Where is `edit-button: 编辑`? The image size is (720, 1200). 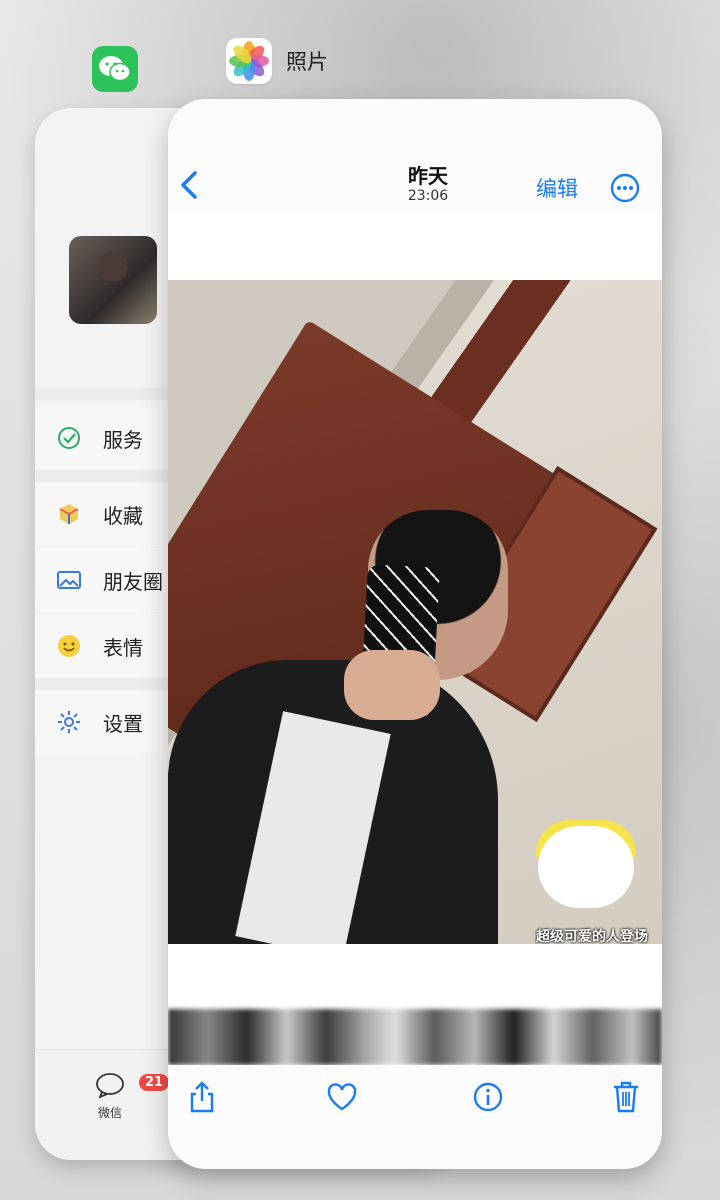
edit-button: 编辑 is located at coordinates (557, 188).